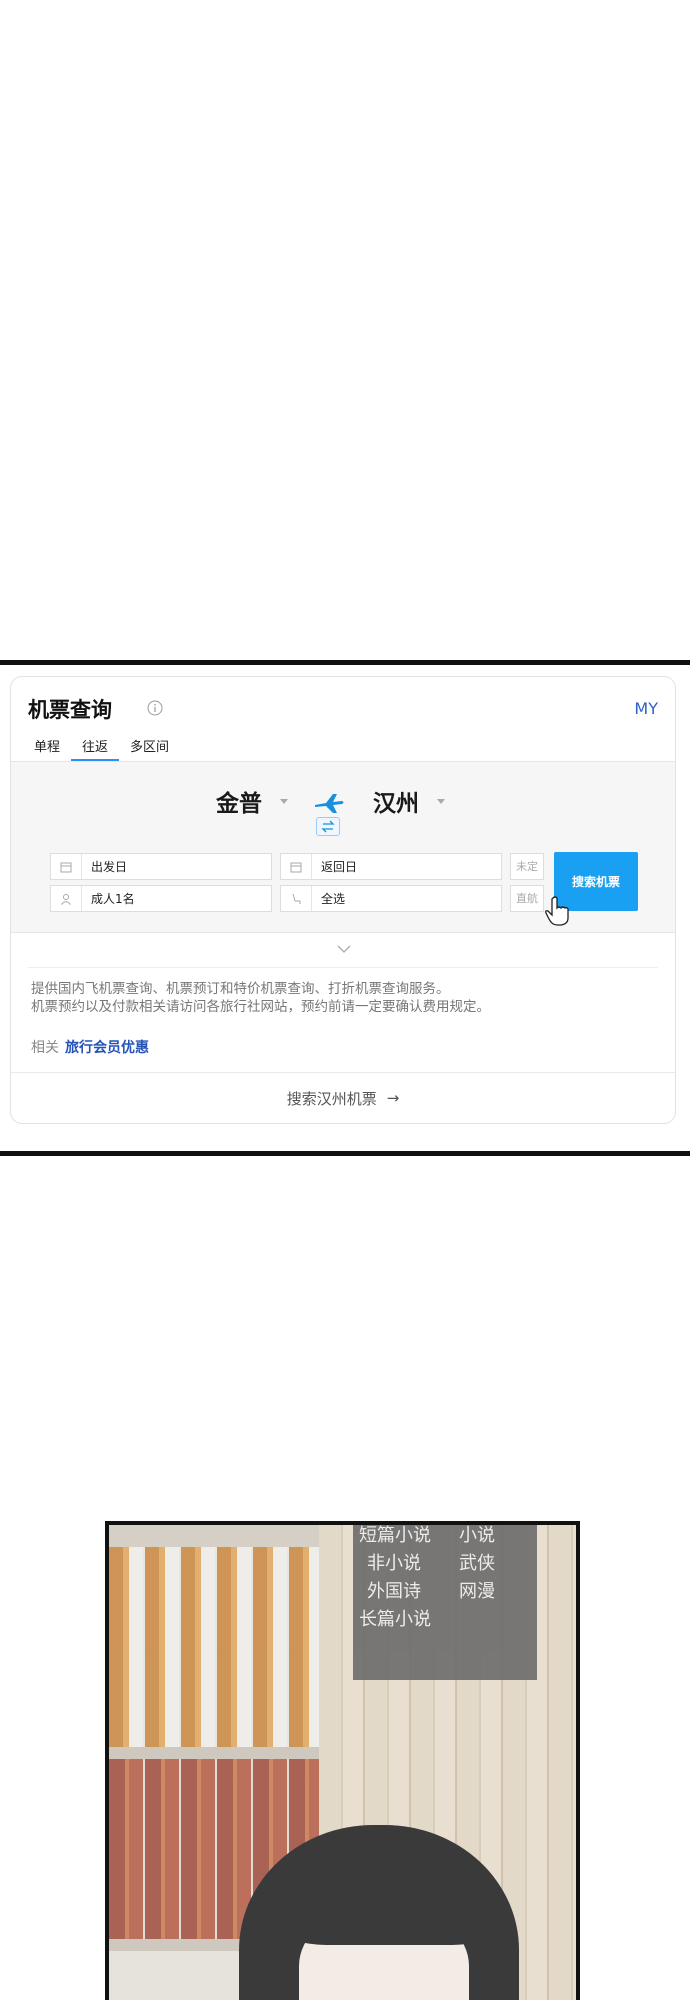 The image size is (690, 2000). I want to click on swap-cities-button, so click(328, 826).